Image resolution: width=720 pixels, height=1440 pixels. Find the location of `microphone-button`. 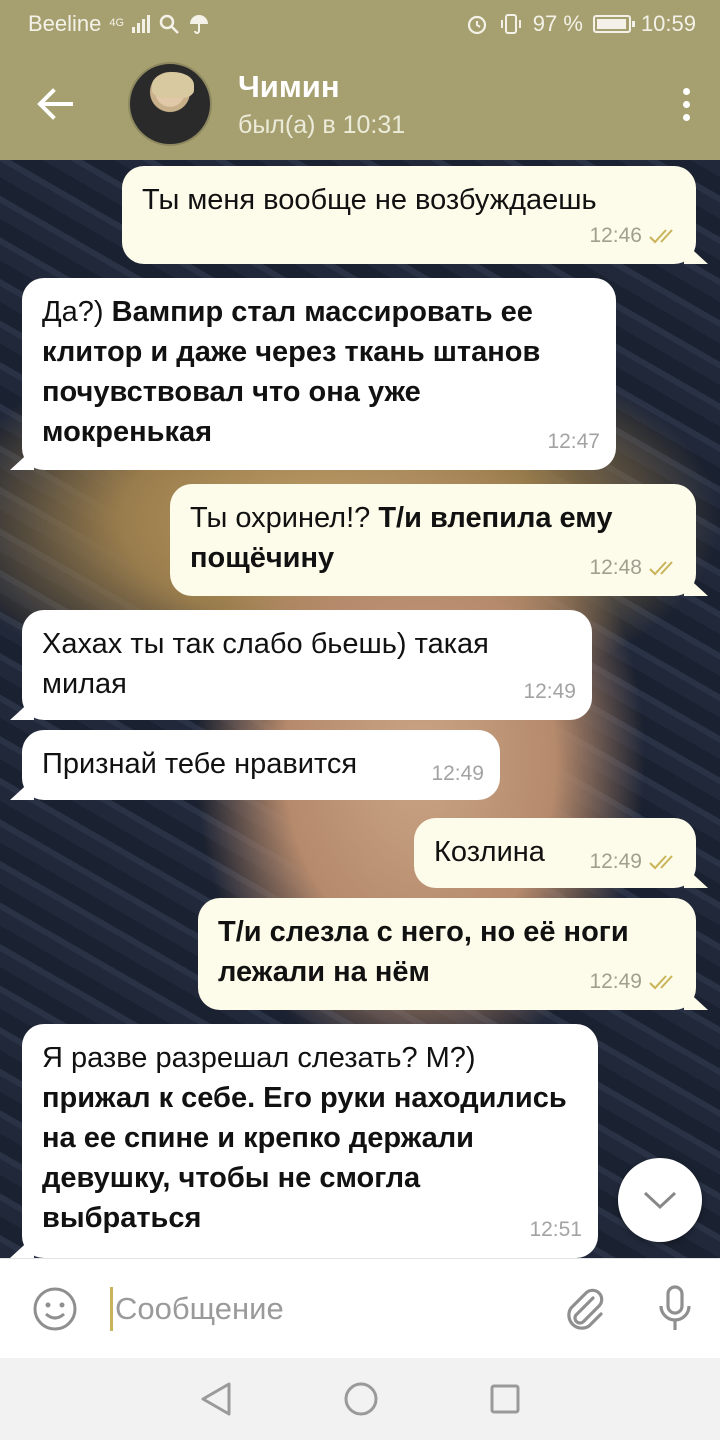

microphone-button is located at coordinates (675, 1309).